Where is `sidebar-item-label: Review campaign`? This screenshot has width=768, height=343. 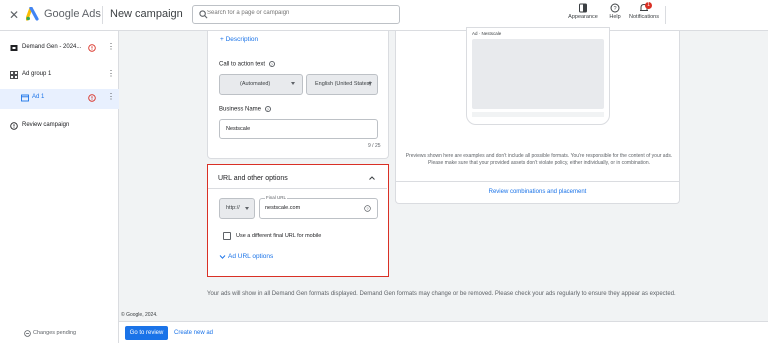 sidebar-item-label: Review campaign is located at coordinates (46, 125).